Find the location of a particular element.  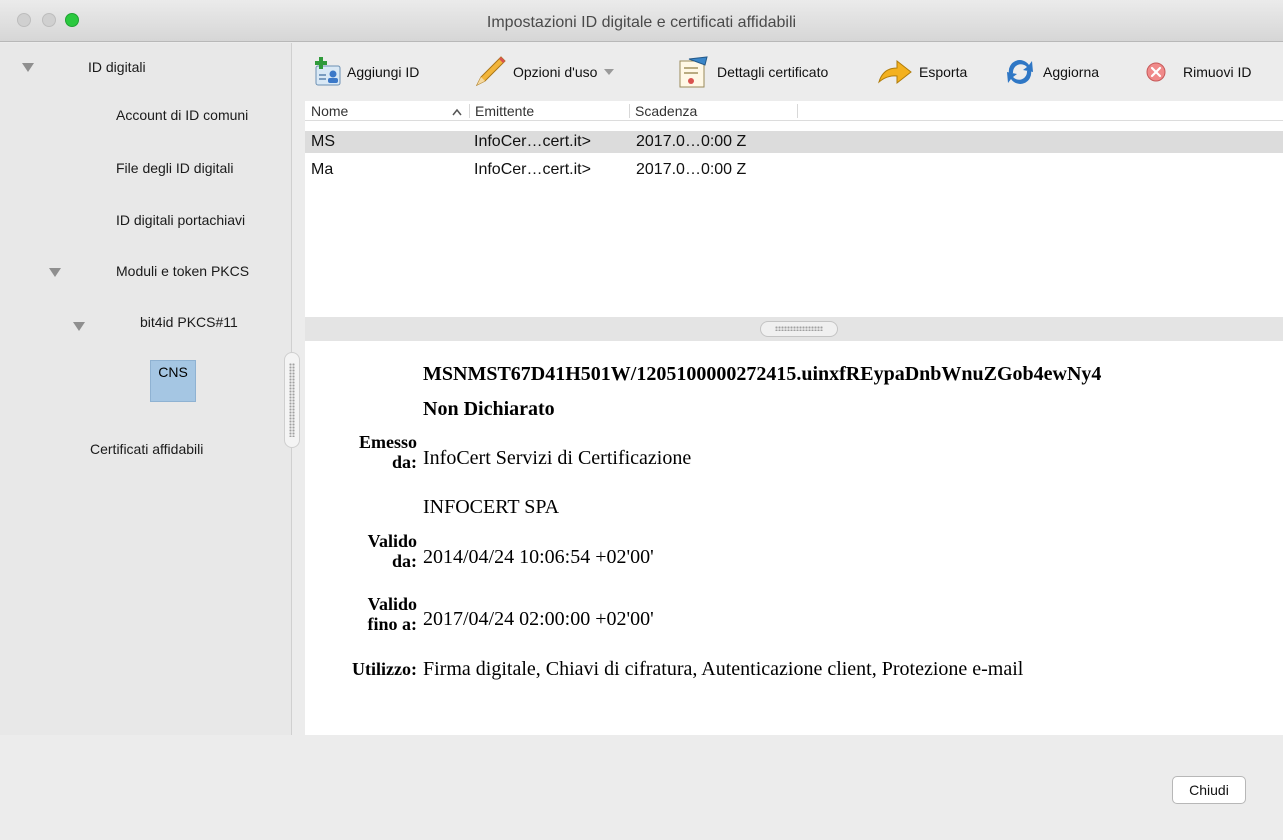

table-header: Nome Emittente Scadenza is located at coordinates (794, 111).